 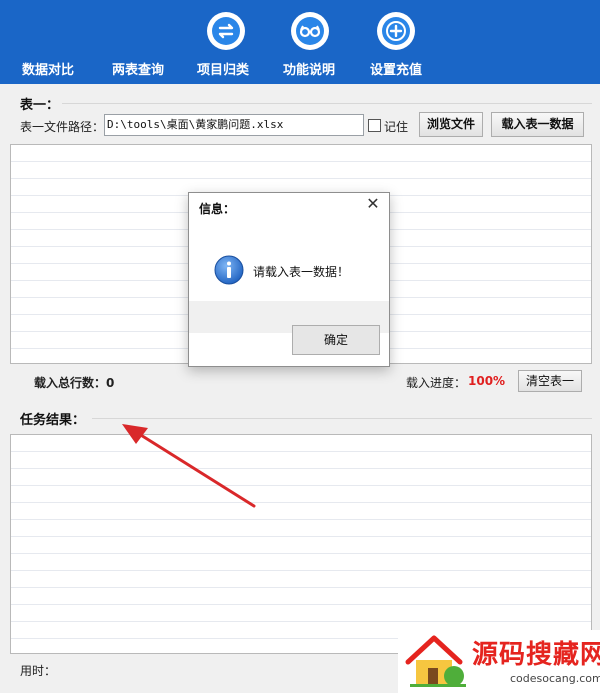 I want to click on watermark-title: 源码搜藏网, so click(x=536, y=655).